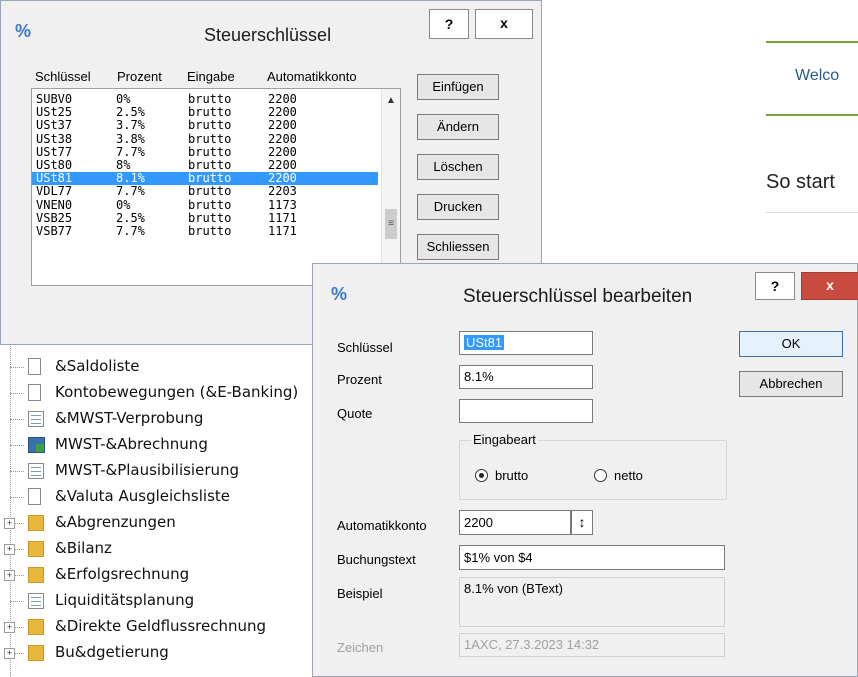 This screenshot has width=858, height=677. I want to click on booking-text-label: Buchungstext, so click(376, 559).